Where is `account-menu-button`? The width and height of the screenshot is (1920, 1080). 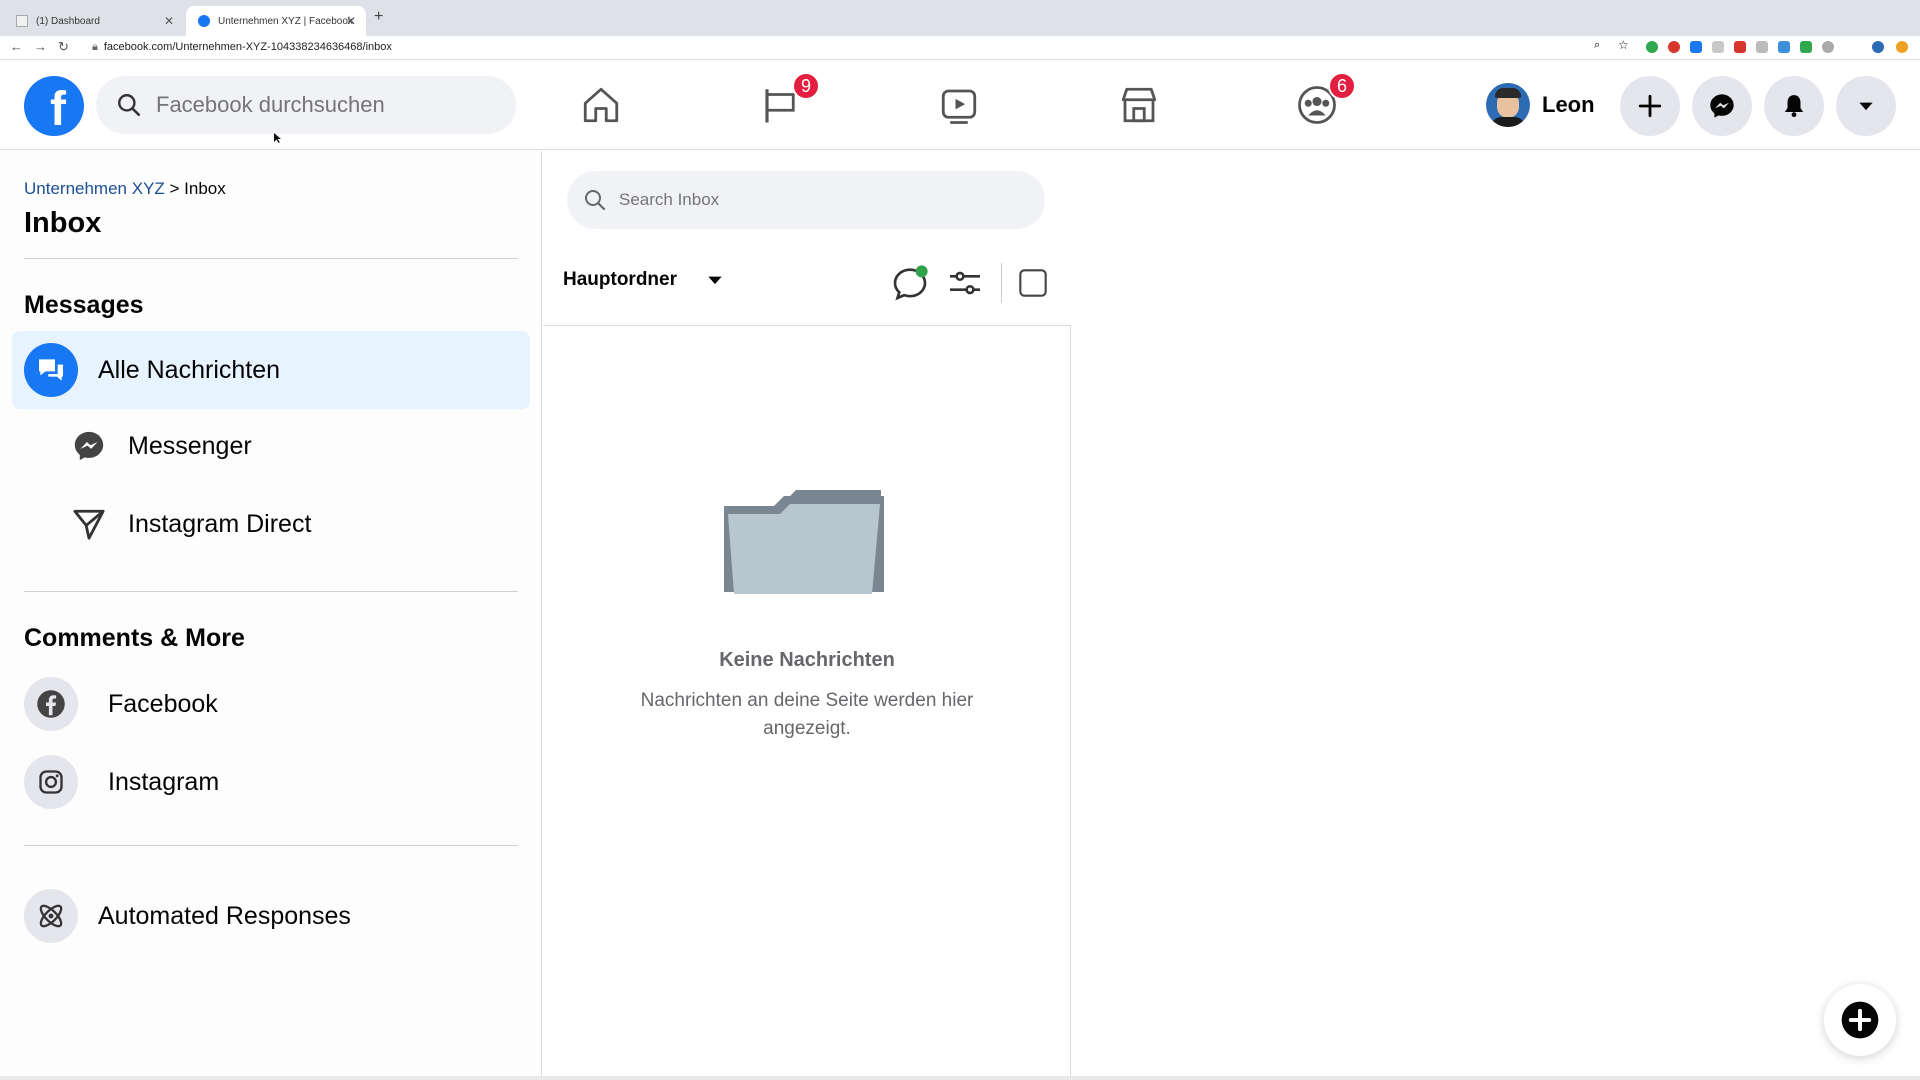
account-menu-button is located at coordinates (1866, 106).